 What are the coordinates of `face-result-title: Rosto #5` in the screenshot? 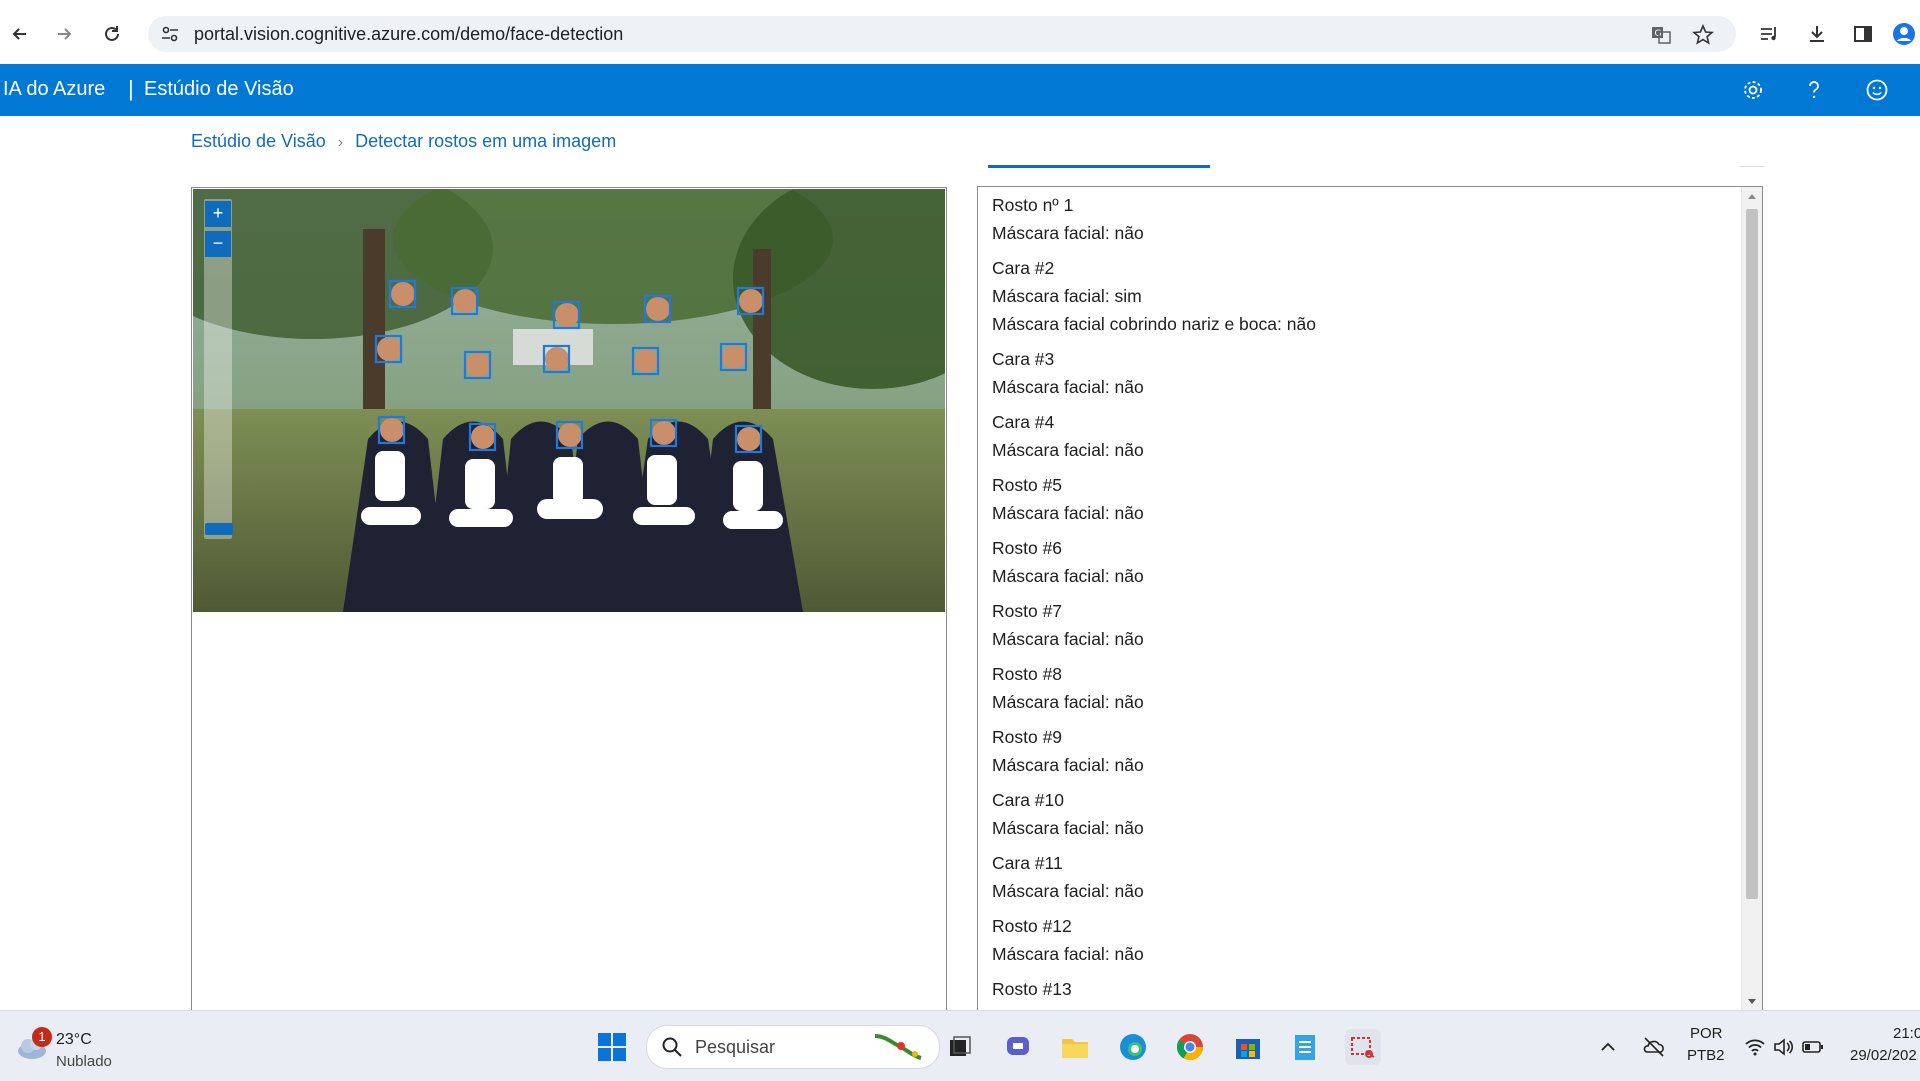 It's located at (1027, 485).